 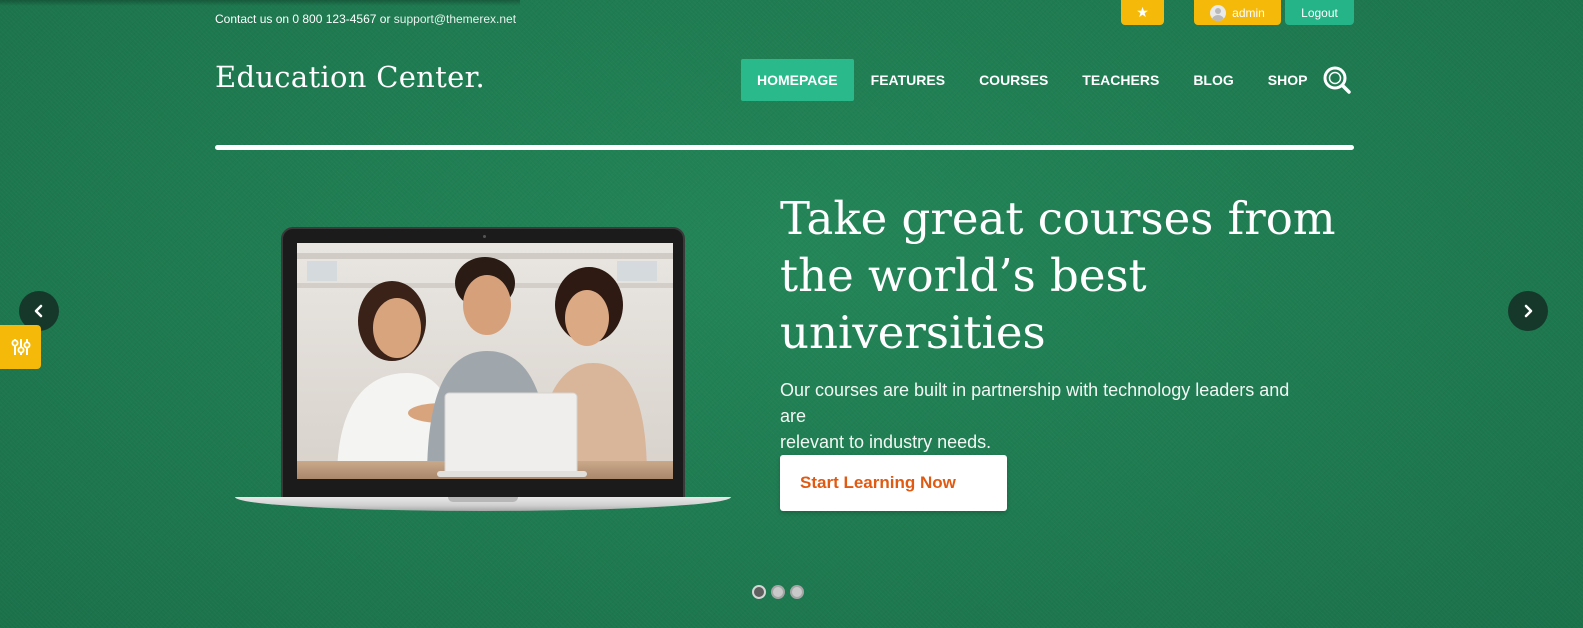 What do you see at coordinates (483, 499) in the screenshot?
I see `laptop-notch` at bounding box center [483, 499].